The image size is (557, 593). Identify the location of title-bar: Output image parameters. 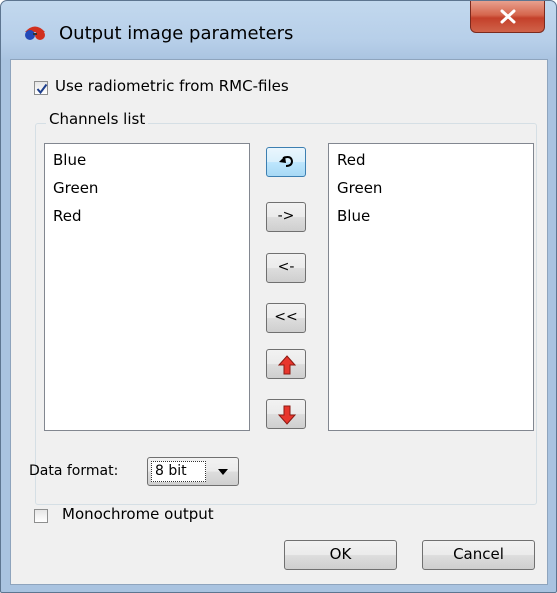
(278, 31).